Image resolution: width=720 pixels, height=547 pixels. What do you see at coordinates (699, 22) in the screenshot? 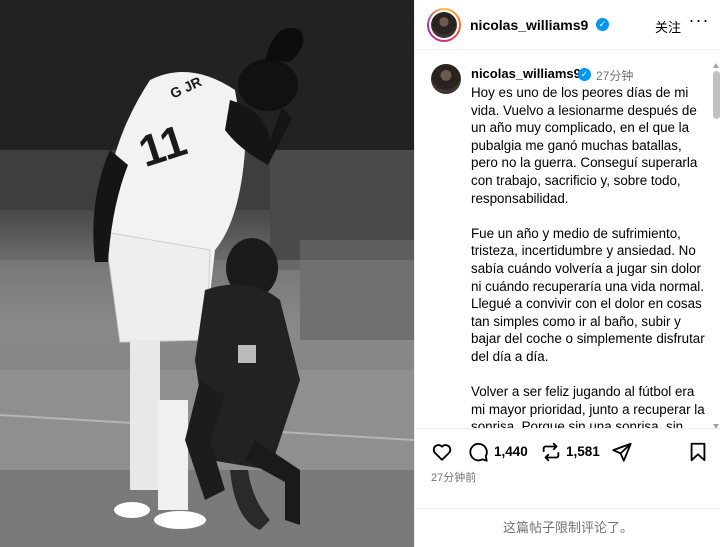
I see `more-icon: ···` at bounding box center [699, 22].